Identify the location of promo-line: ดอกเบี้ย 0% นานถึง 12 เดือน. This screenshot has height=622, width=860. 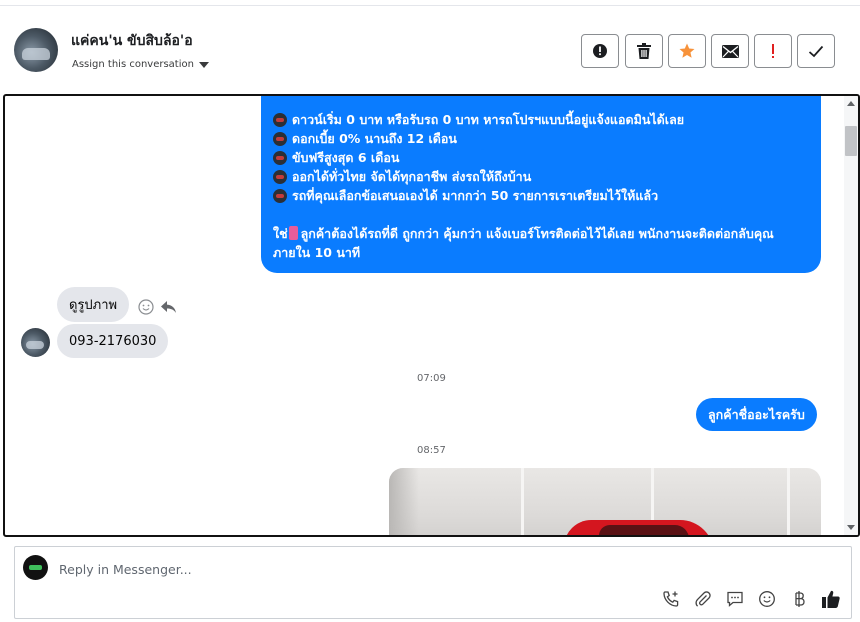
(541, 138).